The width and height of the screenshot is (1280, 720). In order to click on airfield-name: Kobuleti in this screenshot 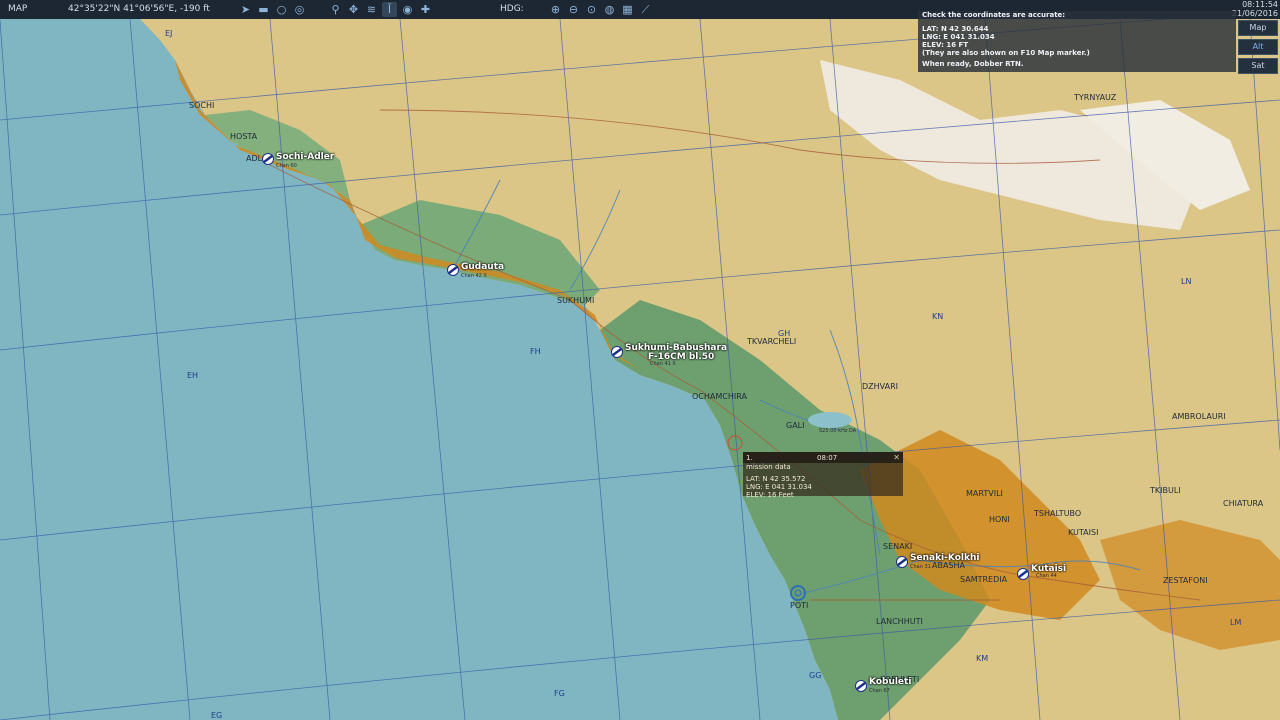, I will do `click(890, 682)`.